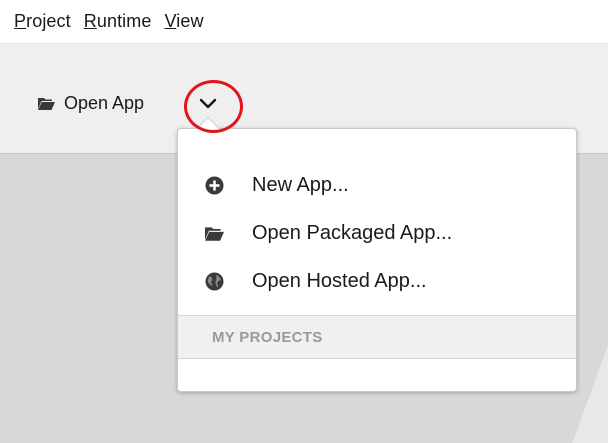 The width and height of the screenshot is (608, 443). Describe the element at coordinates (170, 21) in the screenshot. I see `menu-view-mnemonic: V` at that location.